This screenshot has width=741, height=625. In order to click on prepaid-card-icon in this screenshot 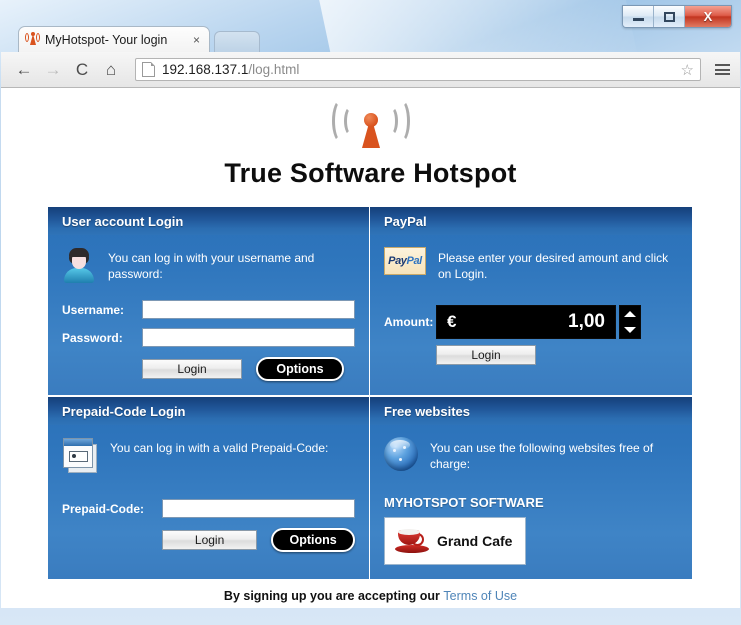, I will do `click(80, 455)`.